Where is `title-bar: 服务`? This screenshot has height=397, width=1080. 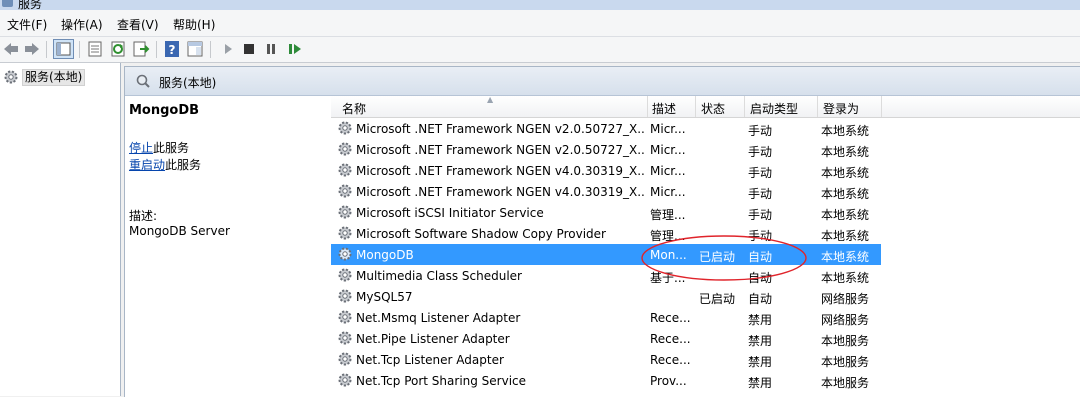 title-bar: 服务 is located at coordinates (540, 5).